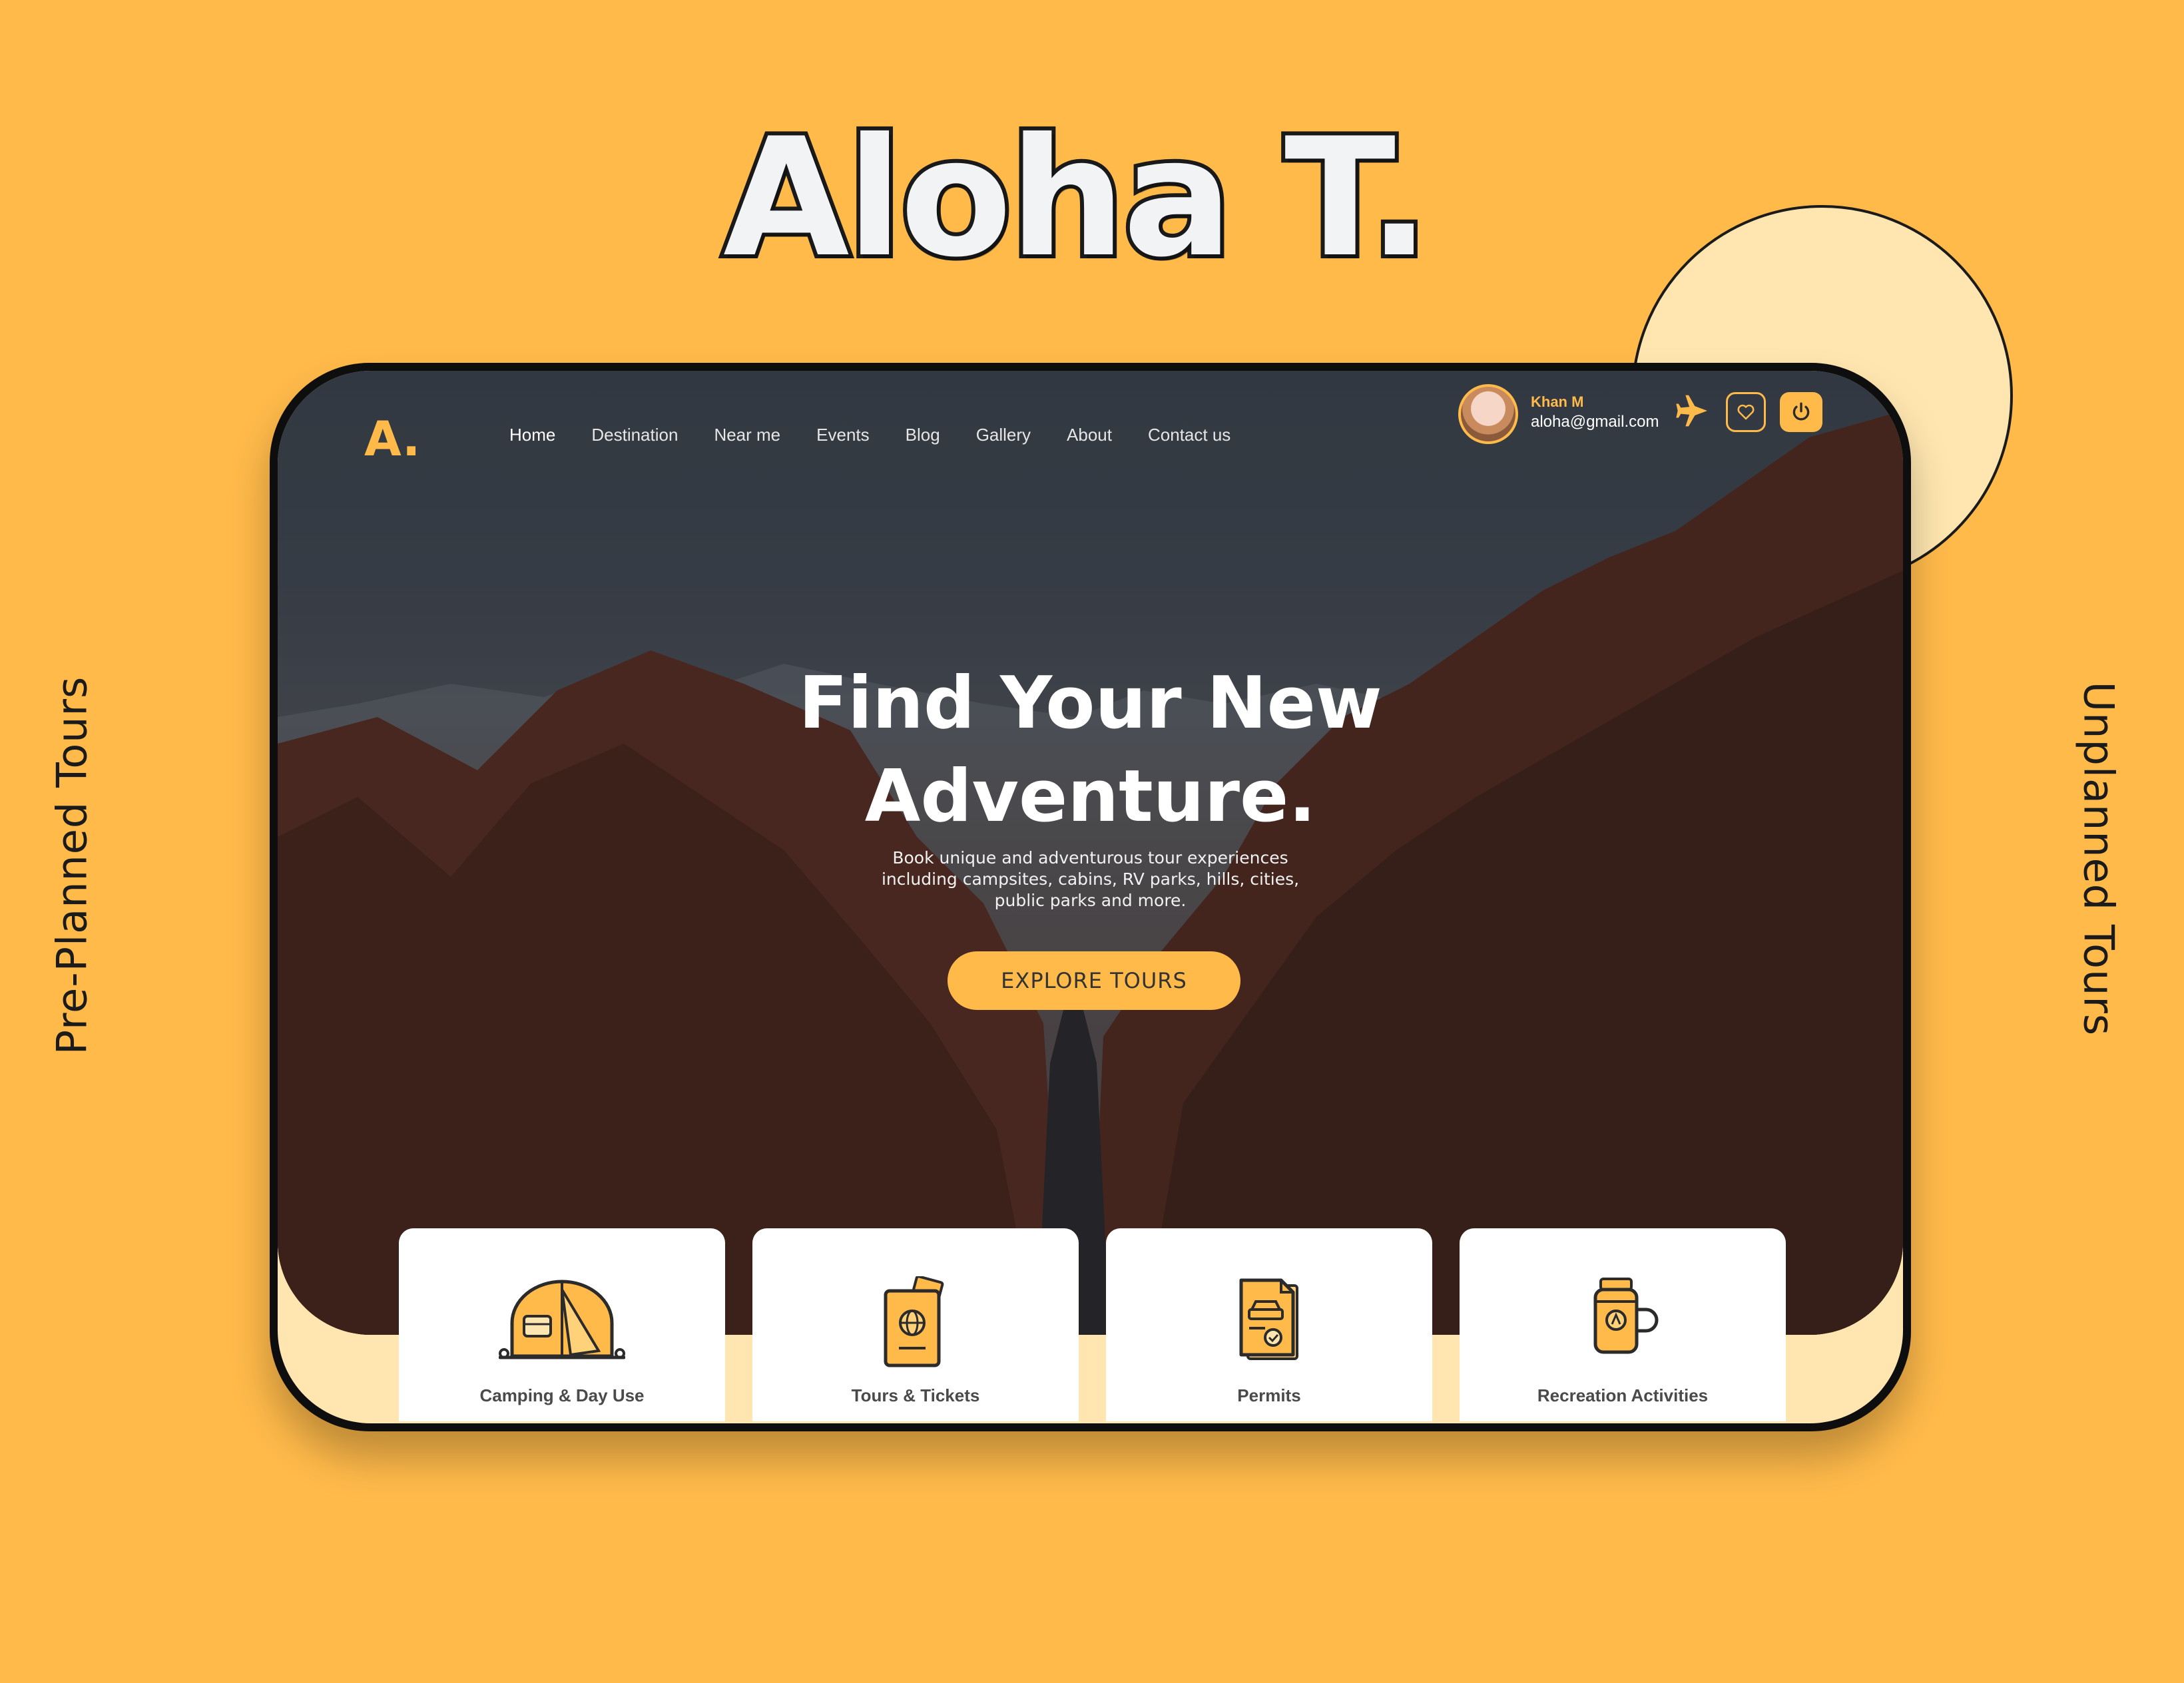 This screenshot has width=2184, height=1683. What do you see at coordinates (1595, 422) in the screenshot?
I see `user-email: aloha@gmail.com` at bounding box center [1595, 422].